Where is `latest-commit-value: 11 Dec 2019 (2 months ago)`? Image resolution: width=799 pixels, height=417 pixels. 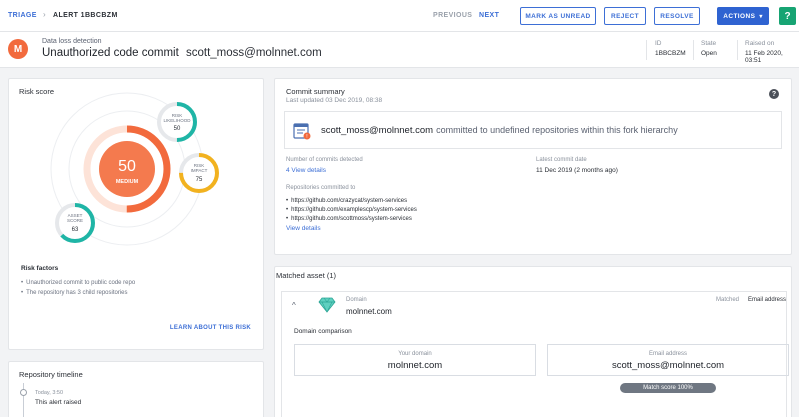
latest-commit-value: 11 Dec 2019 (2 months ago) is located at coordinates (577, 170).